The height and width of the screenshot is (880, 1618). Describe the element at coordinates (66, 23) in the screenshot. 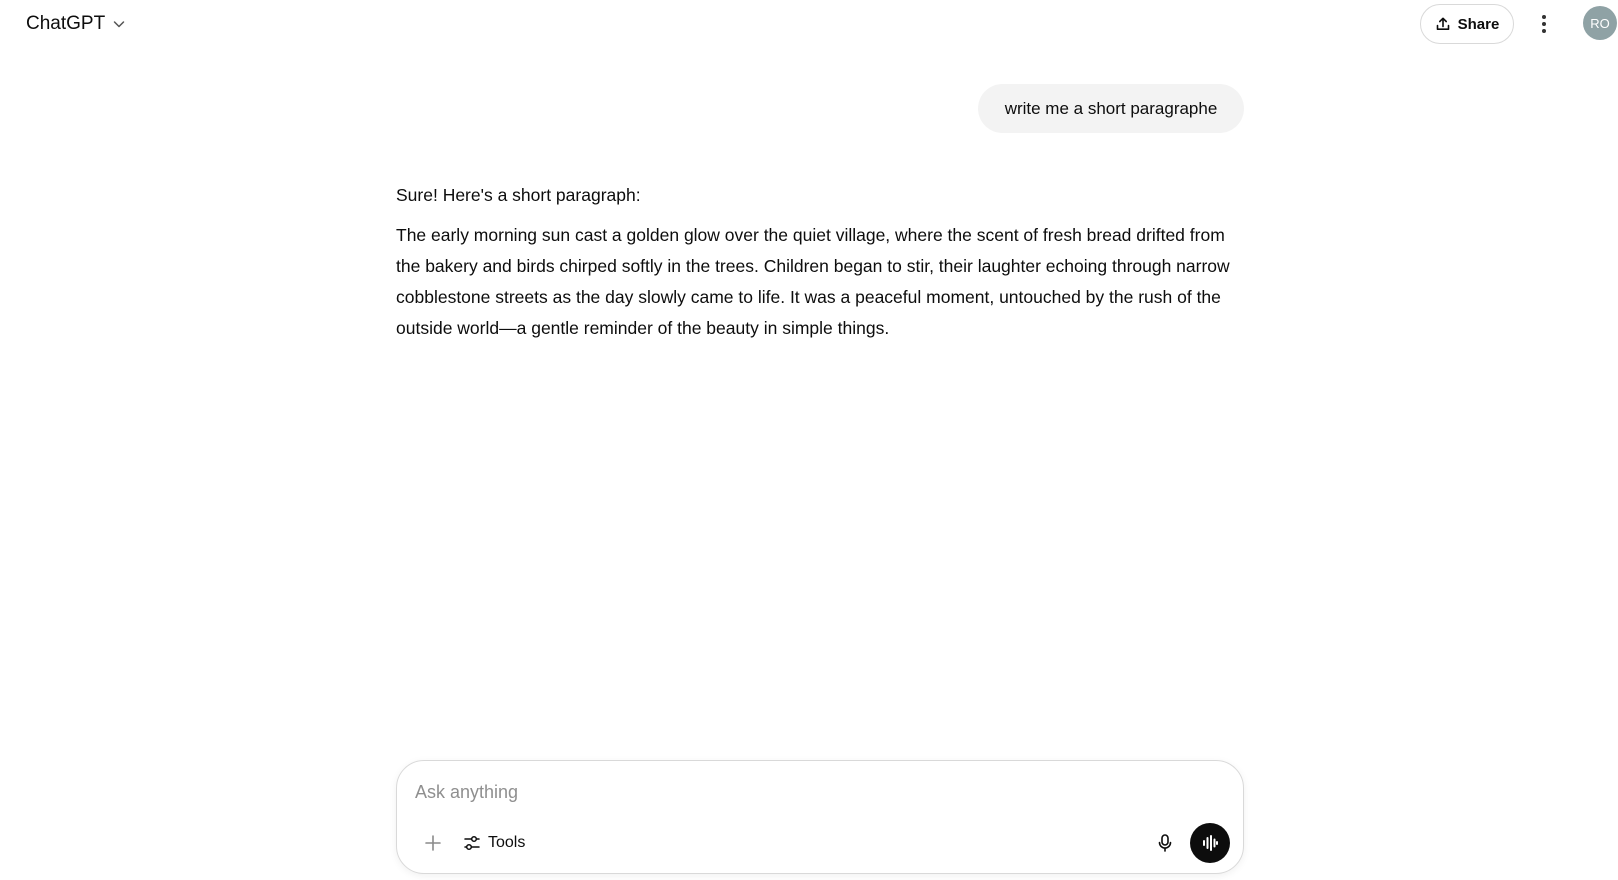

I see `model-name: ChatGPT` at that location.